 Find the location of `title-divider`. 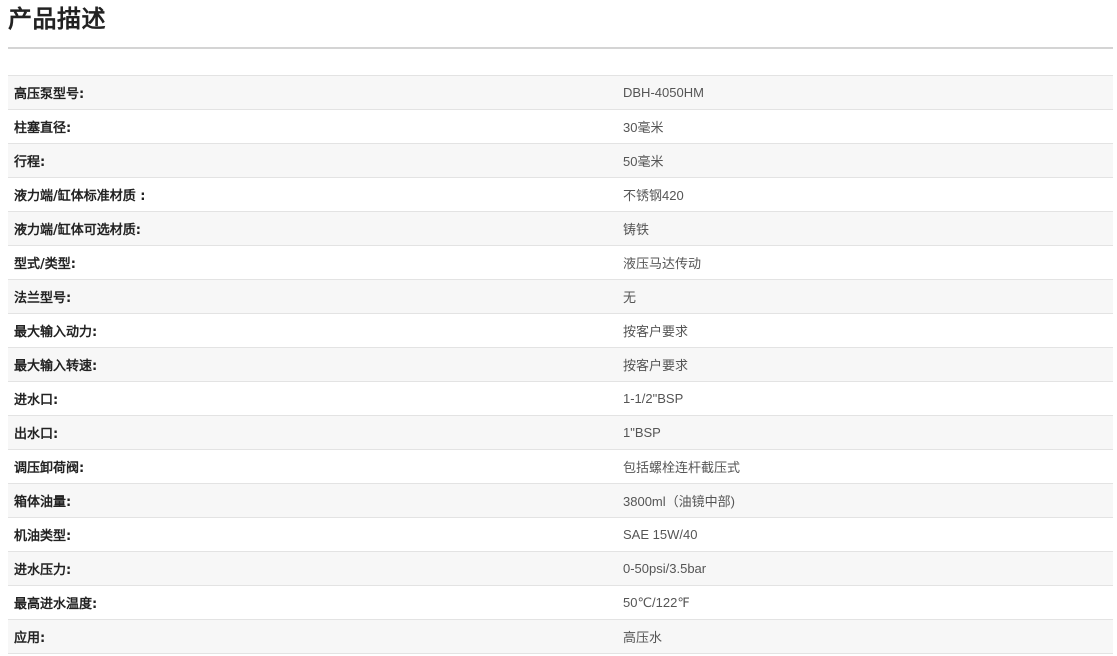

title-divider is located at coordinates (560, 48).